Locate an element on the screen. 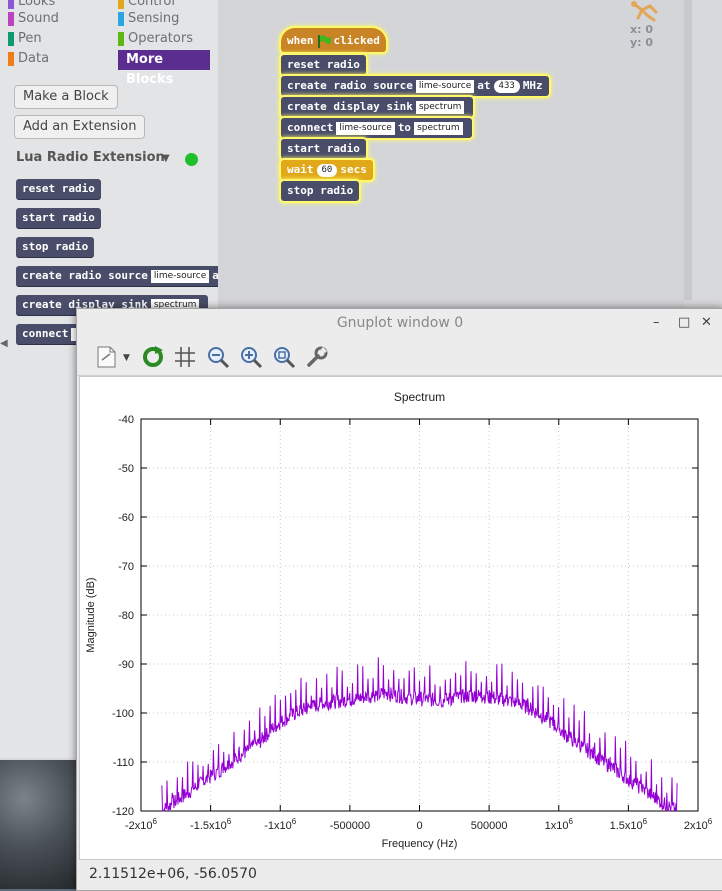  add-extension-button: Add an Extension is located at coordinates (80, 127).